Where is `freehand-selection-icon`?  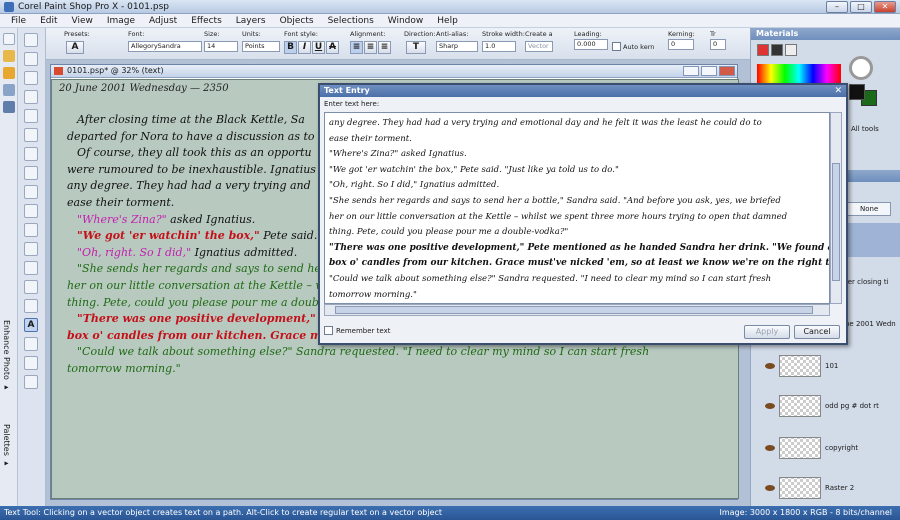 freehand-selection-icon is located at coordinates (31, 154).